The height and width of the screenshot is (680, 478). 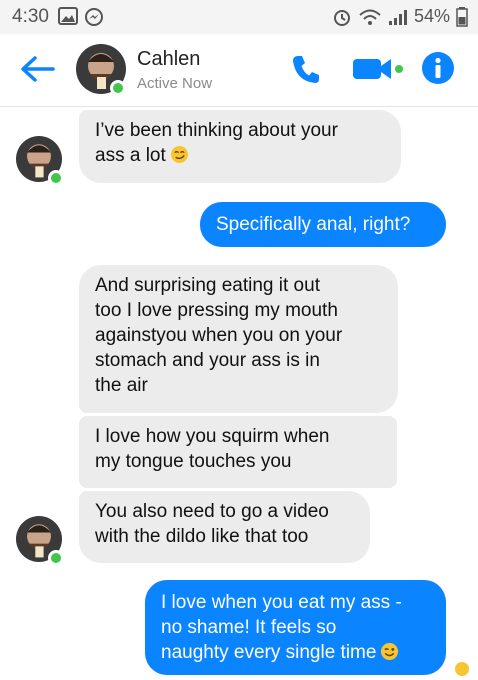 What do you see at coordinates (397, 17) in the screenshot?
I see `signal-icon` at bounding box center [397, 17].